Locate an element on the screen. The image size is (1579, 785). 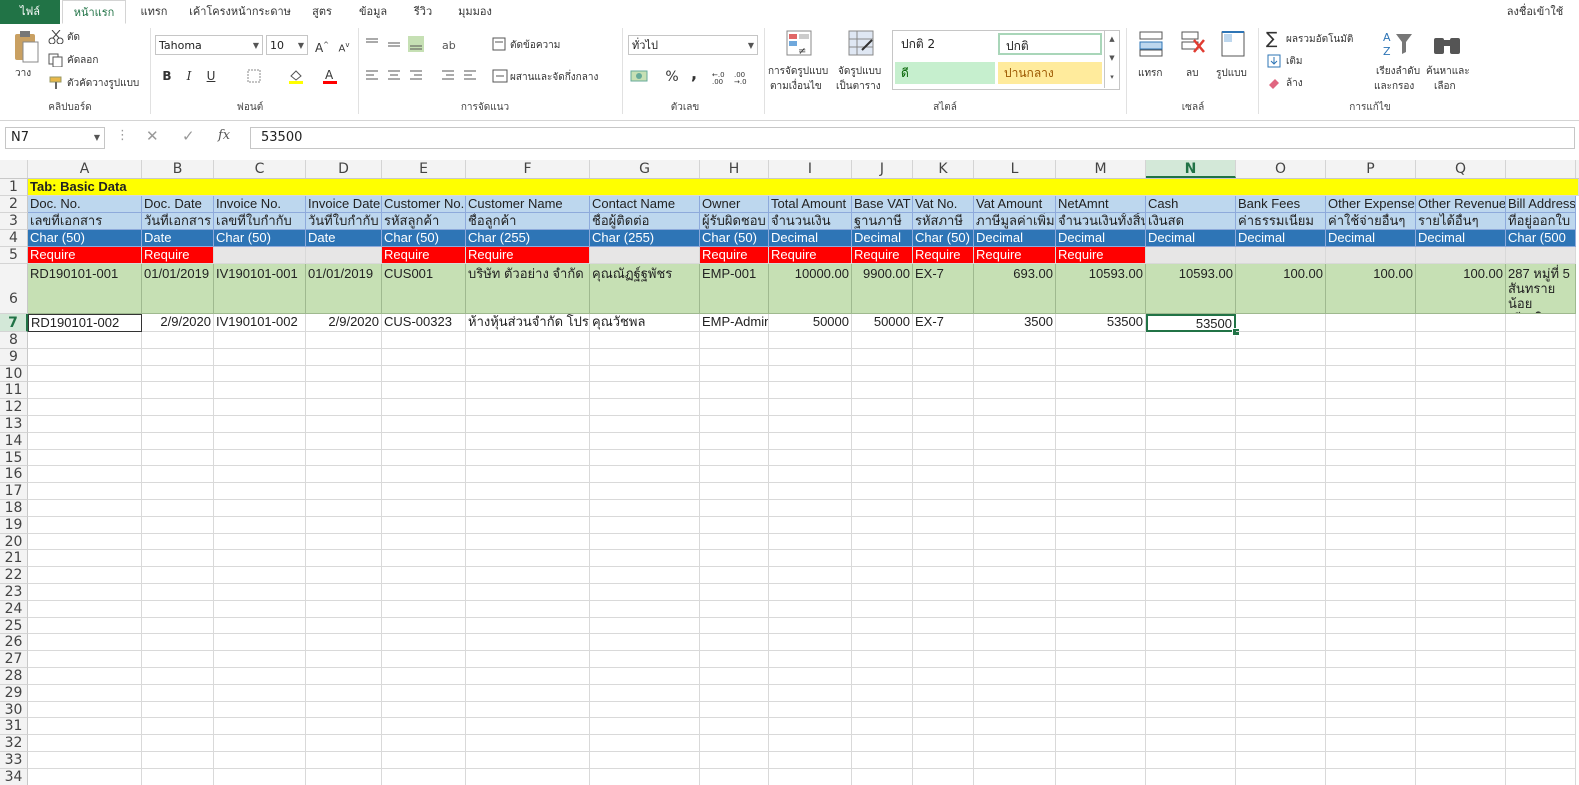
percent-button: % is located at coordinates (672, 77).